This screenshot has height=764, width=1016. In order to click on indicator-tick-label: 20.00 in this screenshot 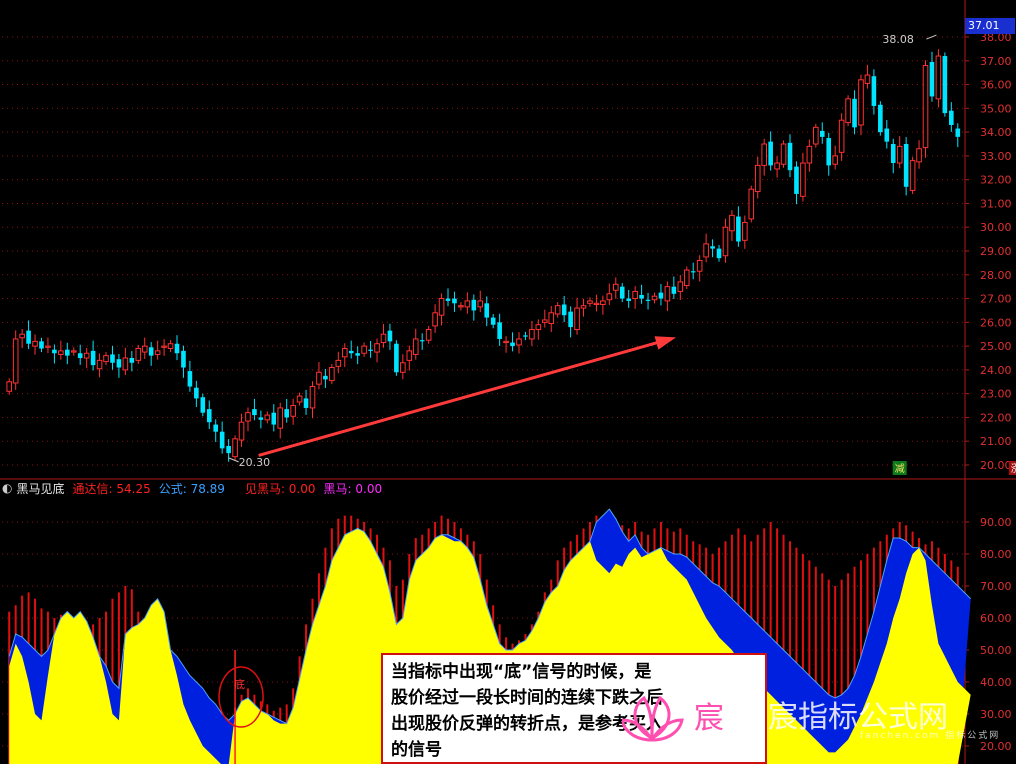, I will do `click(996, 746)`.